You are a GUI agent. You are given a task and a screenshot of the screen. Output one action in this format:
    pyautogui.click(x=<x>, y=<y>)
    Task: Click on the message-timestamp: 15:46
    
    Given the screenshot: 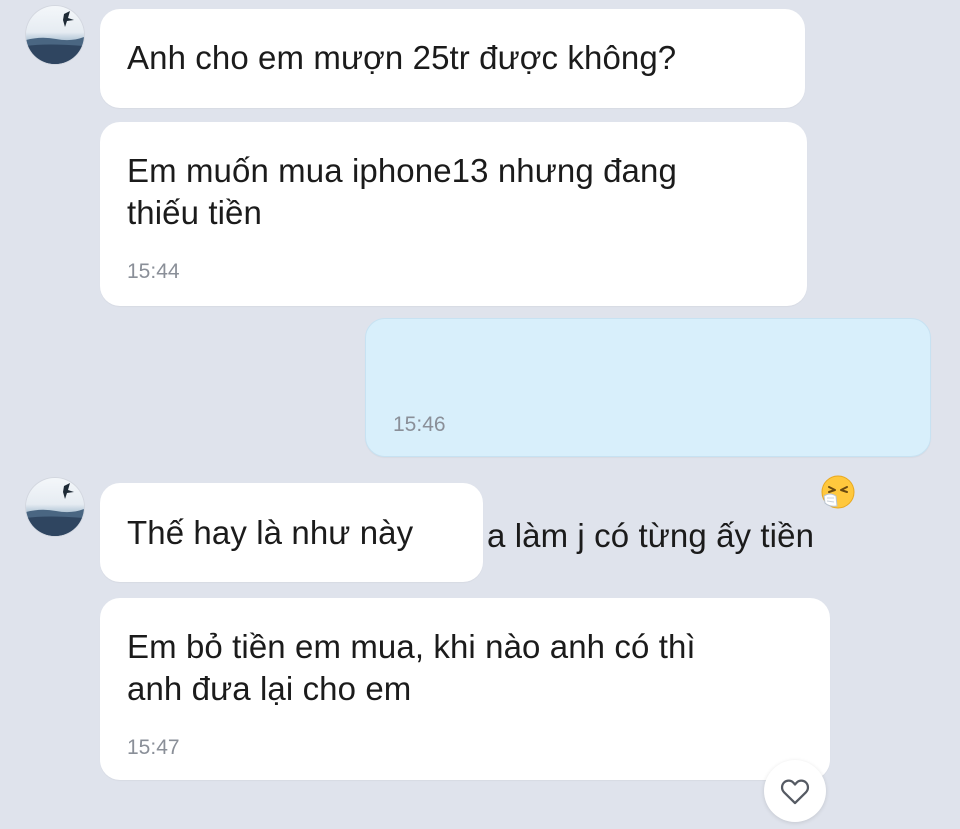 What is the action you would take?
    pyautogui.click(x=419, y=424)
    